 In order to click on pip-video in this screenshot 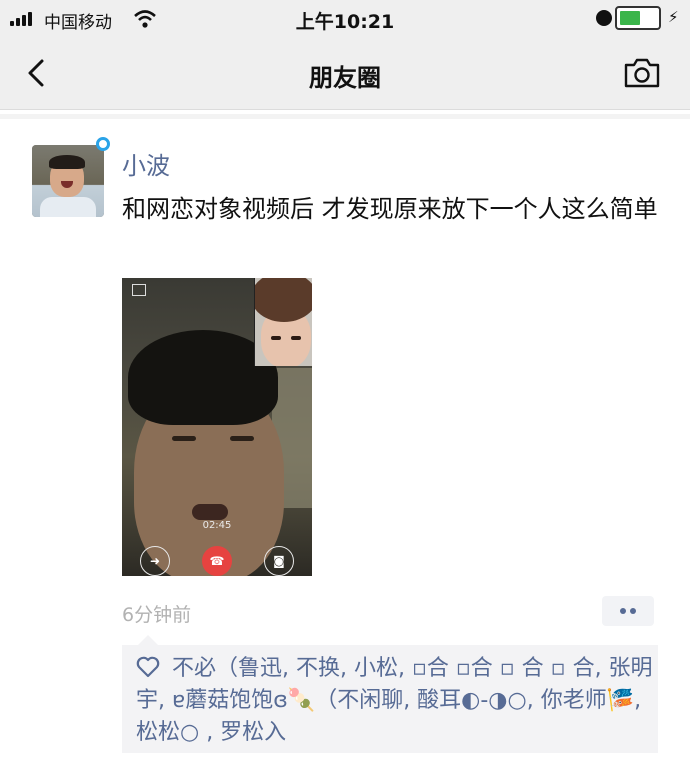, I will do `click(283, 322)`.